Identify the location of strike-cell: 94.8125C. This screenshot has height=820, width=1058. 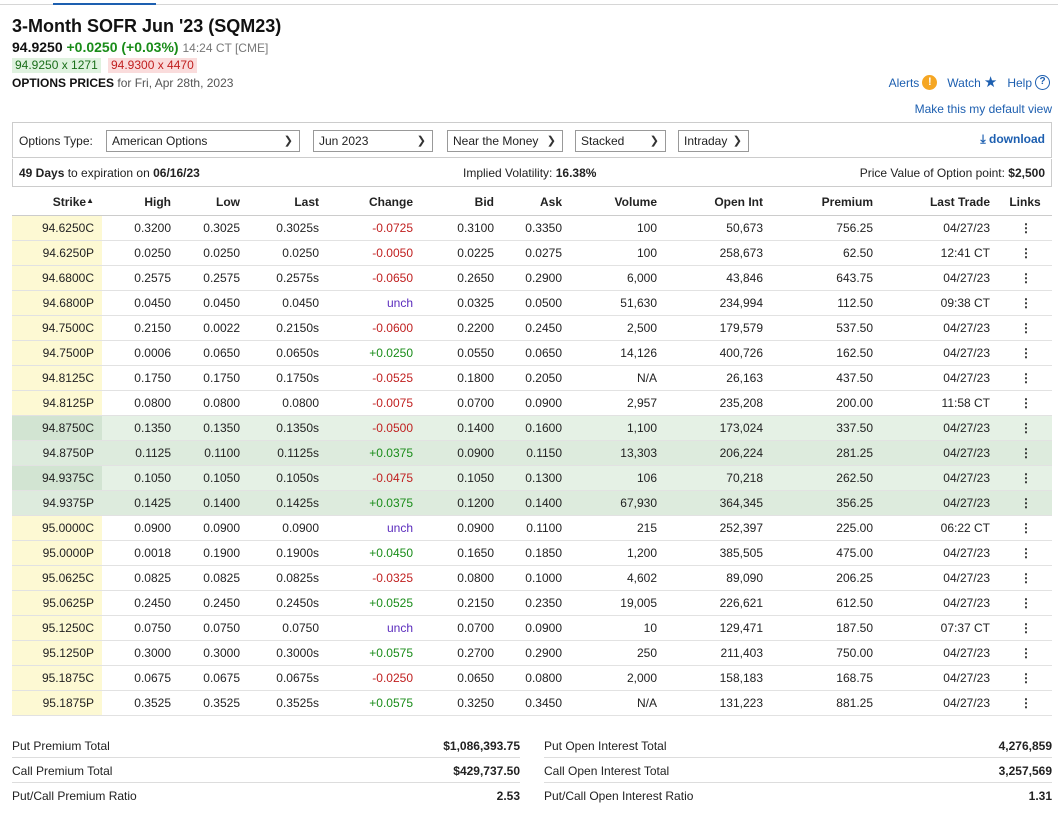
(57, 378).